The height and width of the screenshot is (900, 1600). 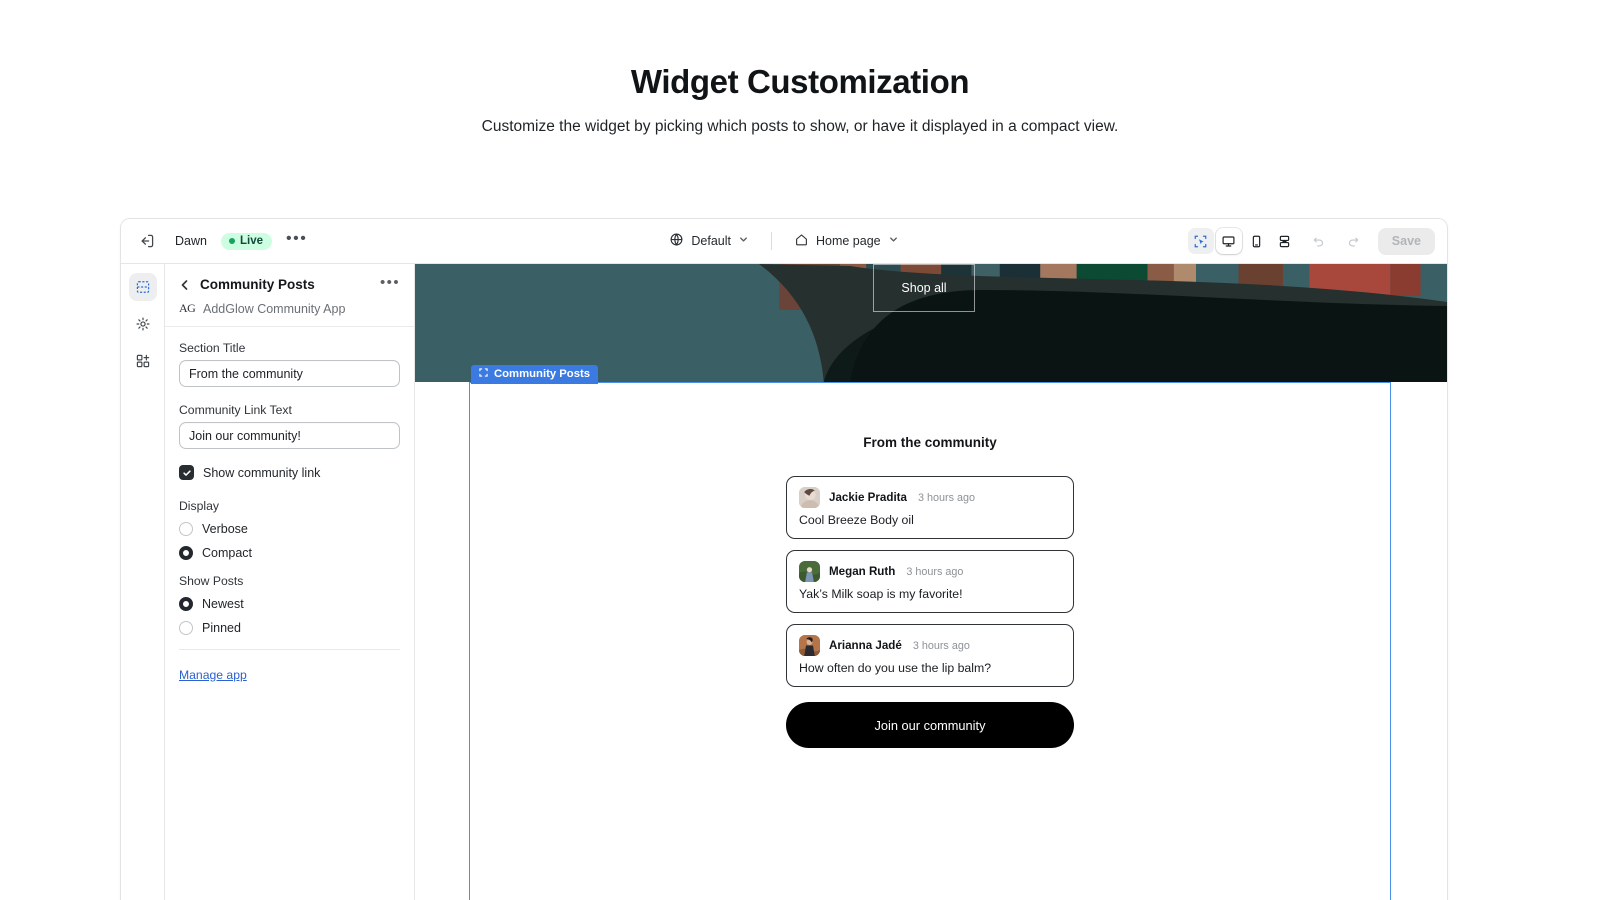 What do you see at coordinates (1406, 241) in the screenshot?
I see `save-button: Save` at bounding box center [1406, 241].